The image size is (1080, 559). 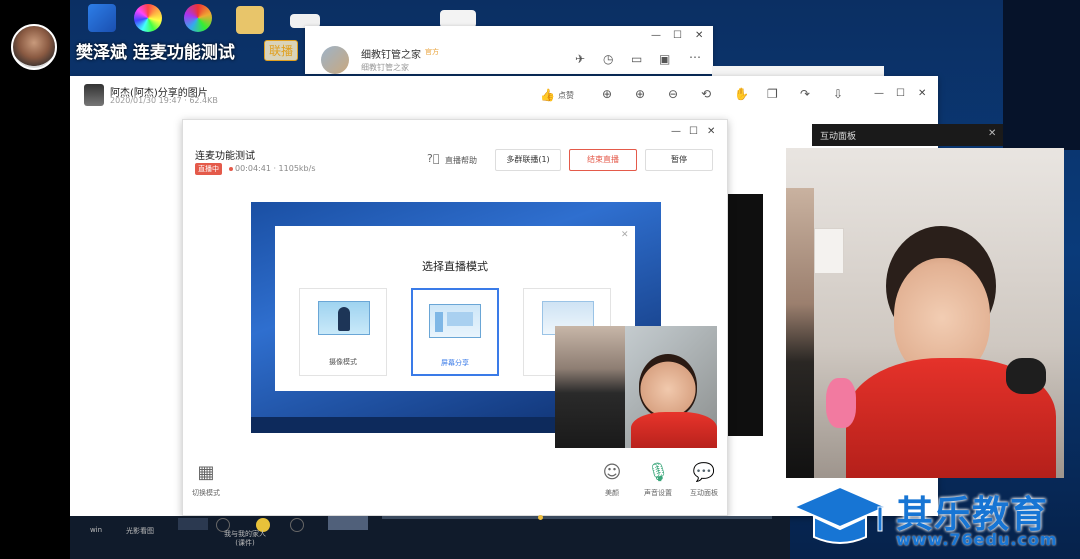 What do you see at coordinates (674, 430) in the screenshot?
I see `child-red-jacket` at bounding box center [674, 430].